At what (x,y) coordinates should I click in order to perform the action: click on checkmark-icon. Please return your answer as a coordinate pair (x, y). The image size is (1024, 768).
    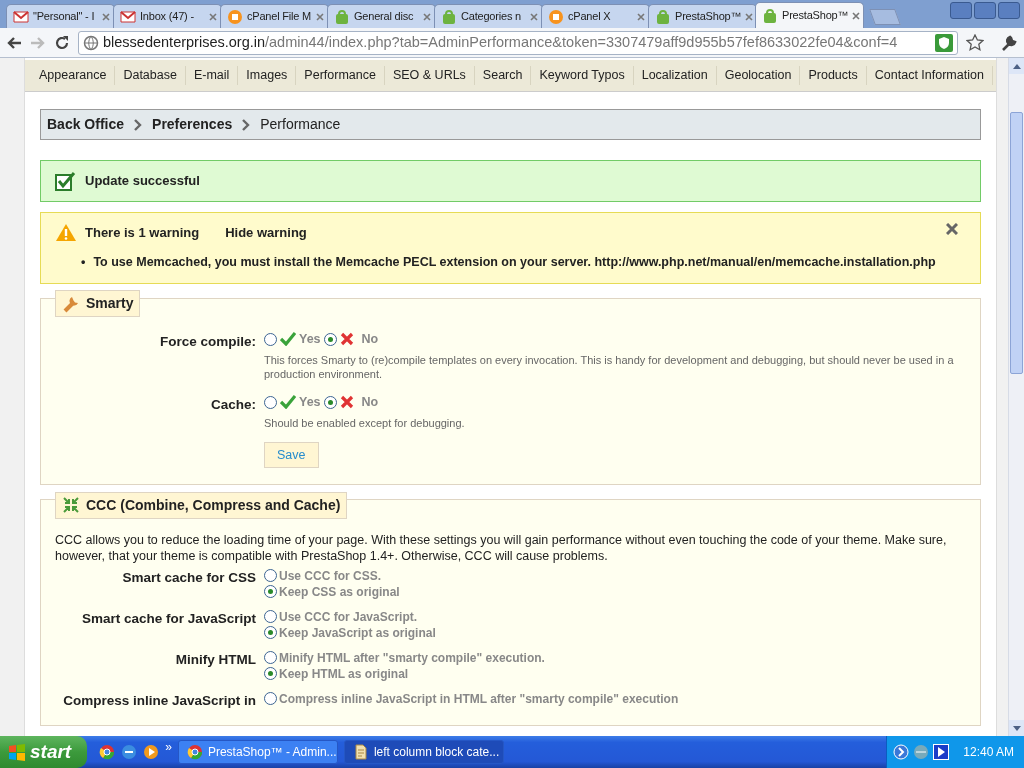
    Looking at the image, I should click on (66, 181).